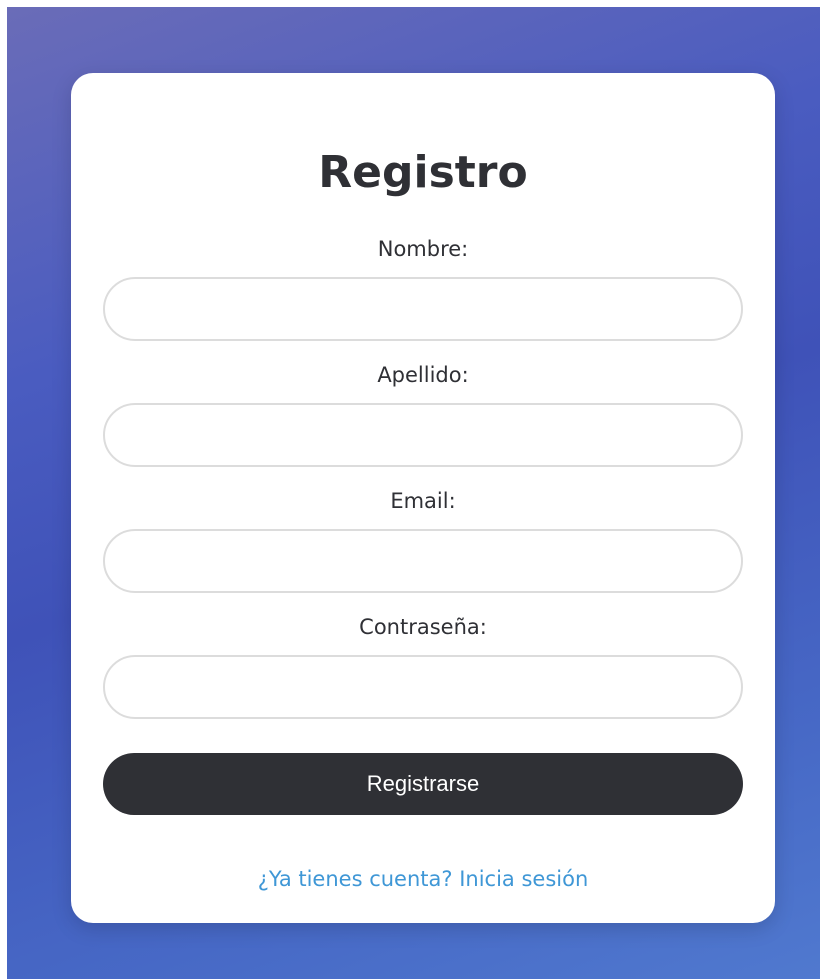 This screenshot has height=979, width=820. I want to click on password-label: Contraseña:, so click(423, 627).